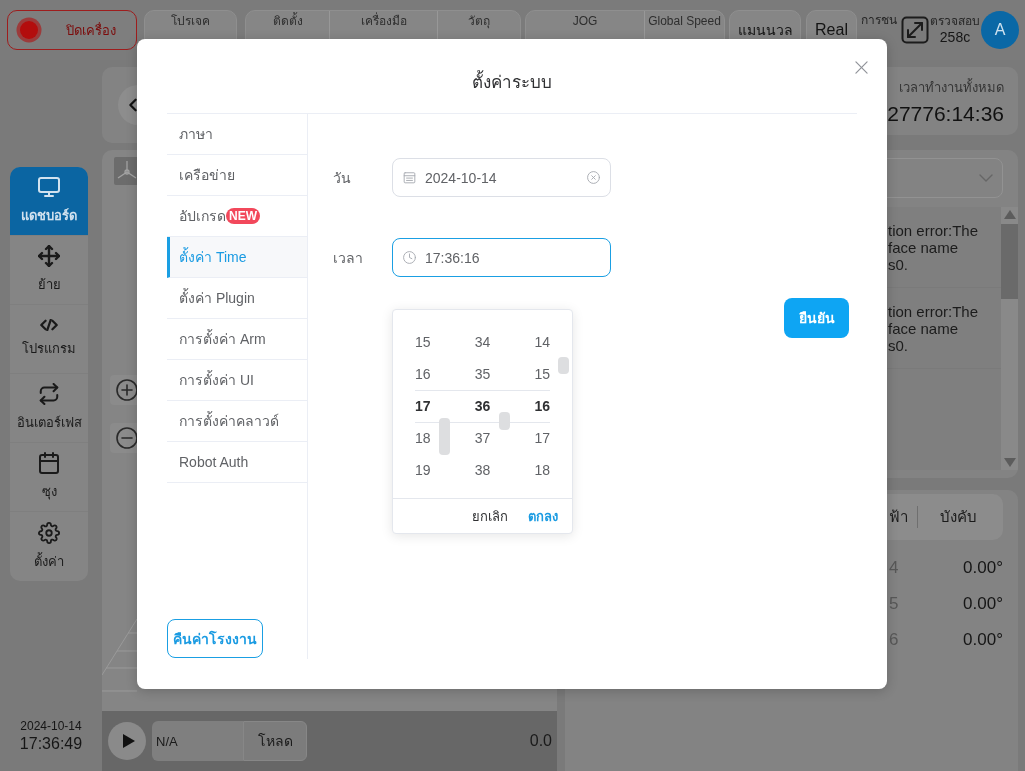  What do you see at coordinates (951, 88) in the screenshot?
I see `runtime-label: เวลาทำงานทั้งหมด` at bounding box center [951, 88].